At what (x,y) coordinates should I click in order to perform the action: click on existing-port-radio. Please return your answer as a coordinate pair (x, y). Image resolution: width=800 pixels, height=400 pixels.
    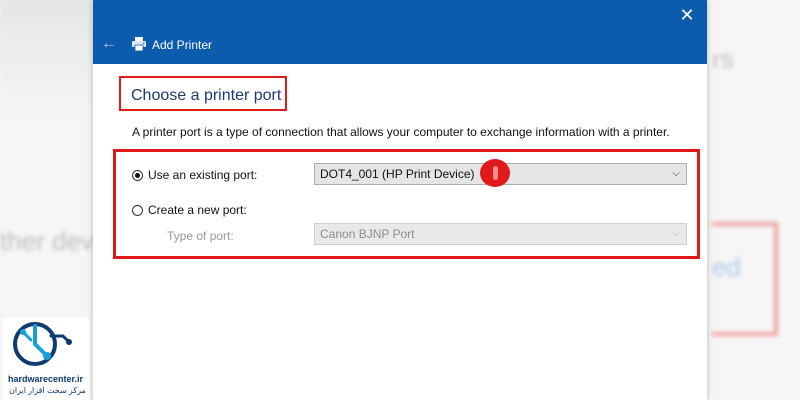
    Looking at the image, I should click on (137, 175).